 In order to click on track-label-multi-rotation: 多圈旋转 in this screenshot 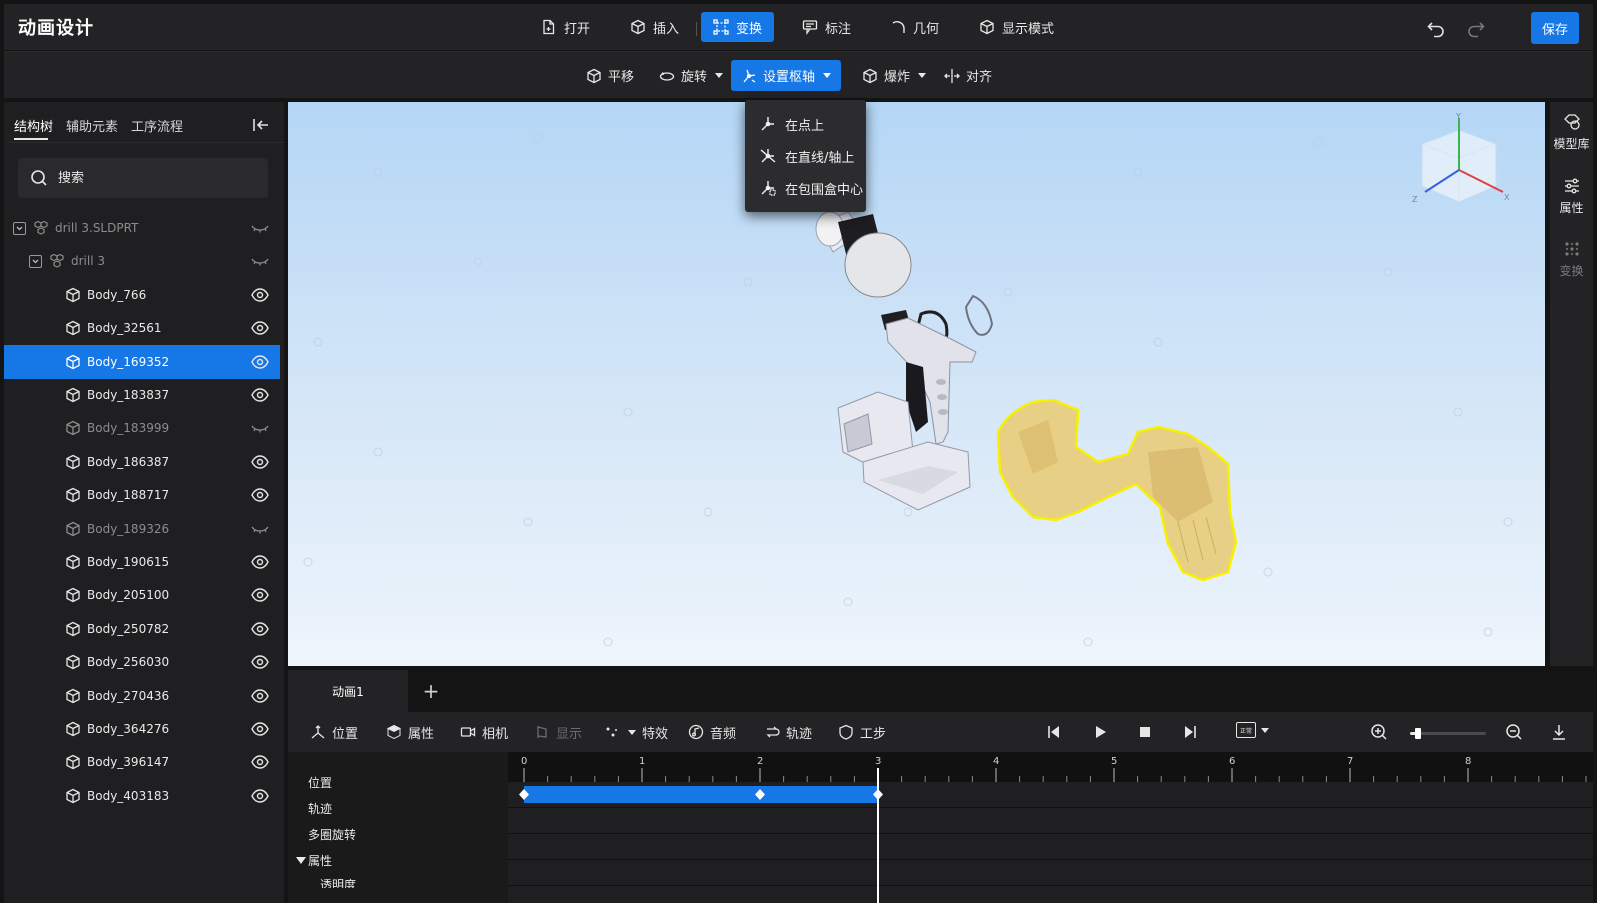, I will do `click(332, 834)`.